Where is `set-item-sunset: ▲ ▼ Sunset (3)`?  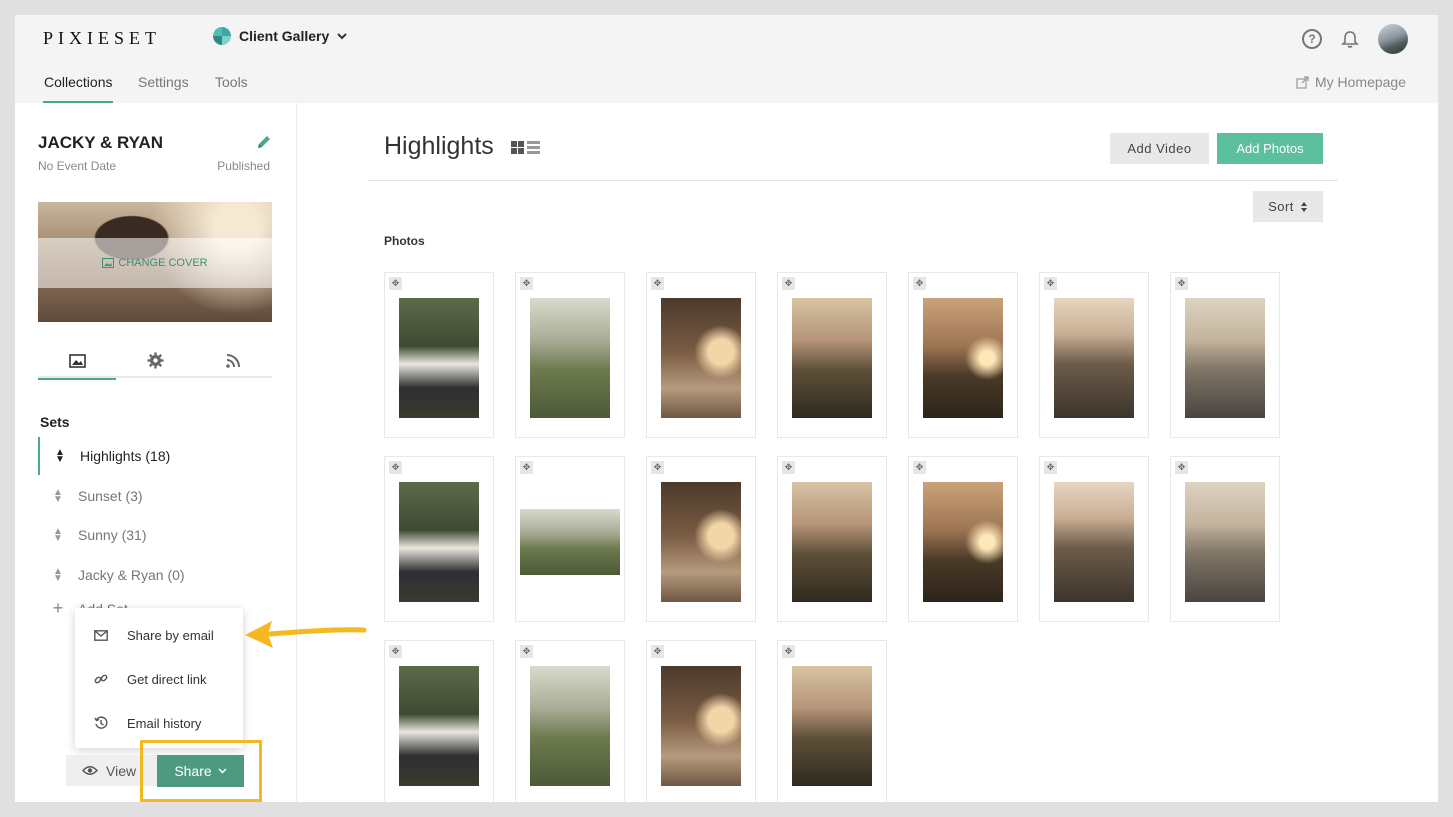
set-item-sunset: ▲ ▼ Sunset (3) is located at coordinates (167, 496).